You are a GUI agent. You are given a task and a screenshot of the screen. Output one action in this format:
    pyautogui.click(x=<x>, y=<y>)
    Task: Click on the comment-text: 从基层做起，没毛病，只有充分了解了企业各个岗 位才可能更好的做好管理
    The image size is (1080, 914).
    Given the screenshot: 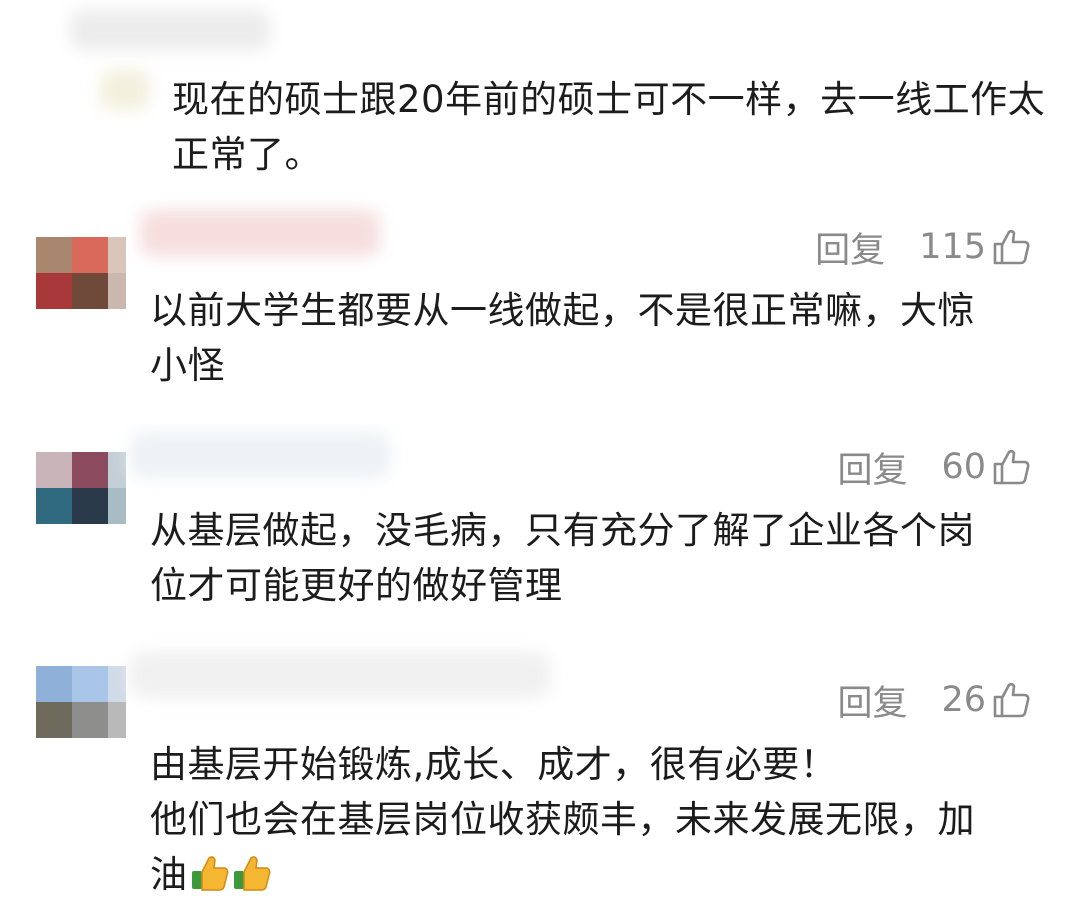 What is the action you would take?
    pyautogui.click(x=562, y=558)
    